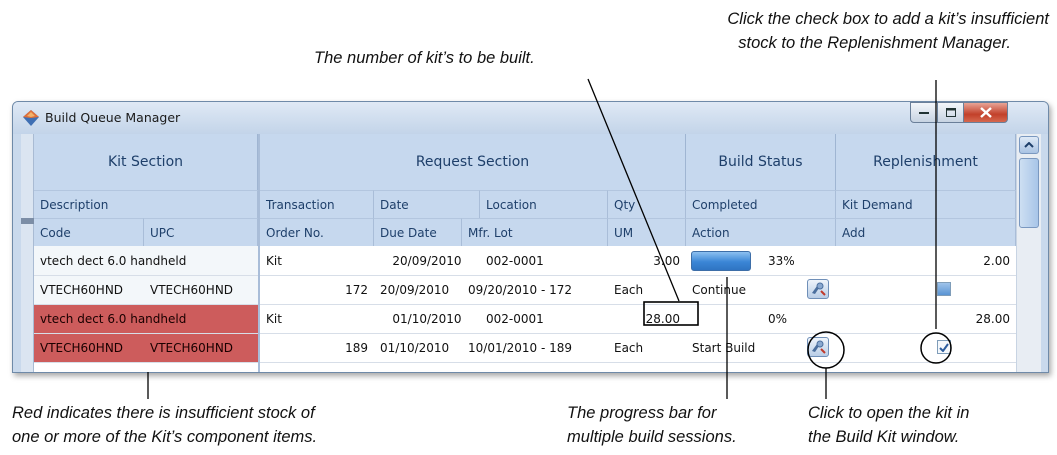 The width and height of the screenshot is (1057, 455). Describe the element at coordinates (89, 347) in the screenshot. I see `kit2-code: VTECH60HND` at that location.